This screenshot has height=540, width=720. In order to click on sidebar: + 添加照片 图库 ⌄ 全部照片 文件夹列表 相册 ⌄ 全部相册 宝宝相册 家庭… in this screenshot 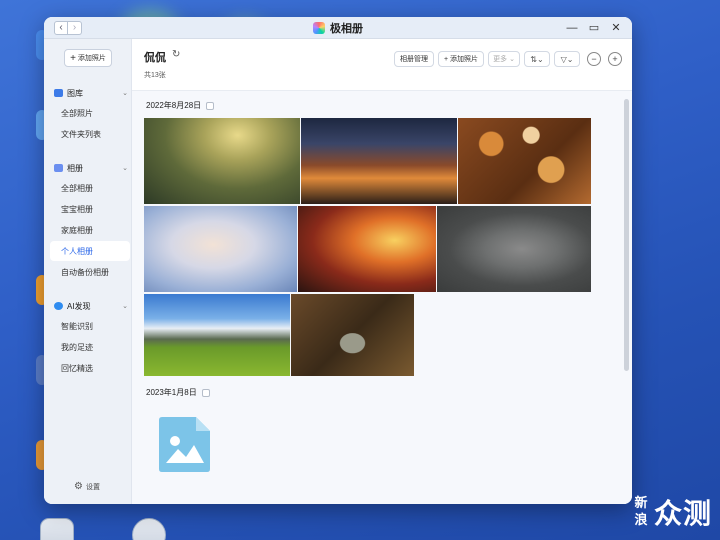, I will do `click(88, 271)`.